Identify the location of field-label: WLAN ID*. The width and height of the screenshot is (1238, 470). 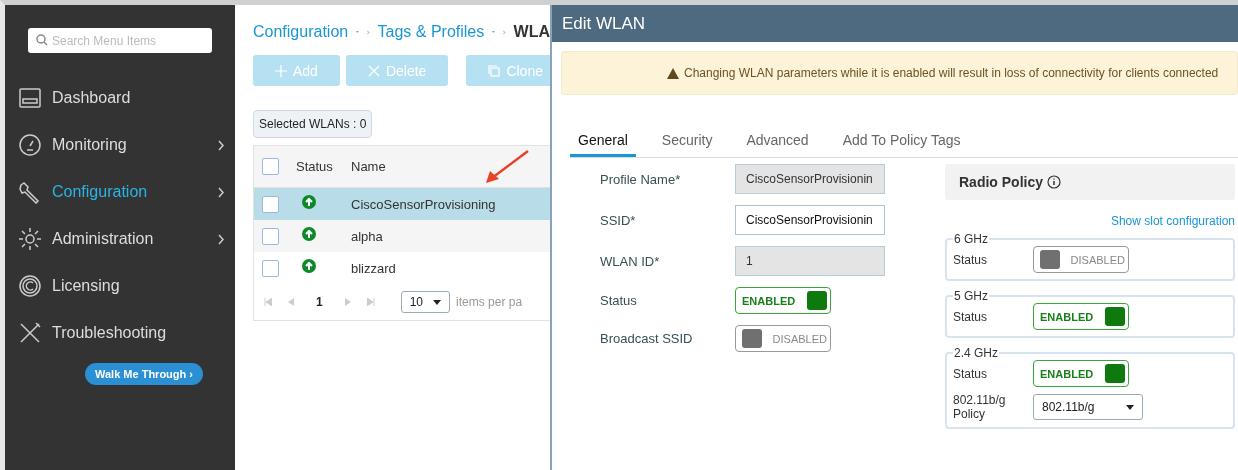
(630, 261).